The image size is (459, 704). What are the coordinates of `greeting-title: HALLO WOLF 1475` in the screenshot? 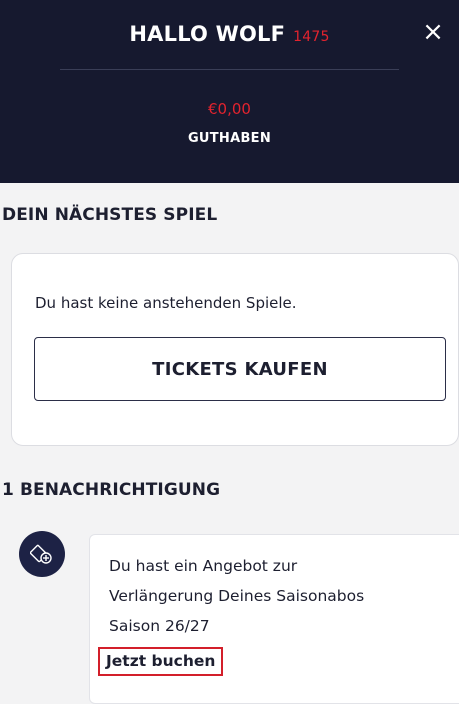 It's located at (229, 34).